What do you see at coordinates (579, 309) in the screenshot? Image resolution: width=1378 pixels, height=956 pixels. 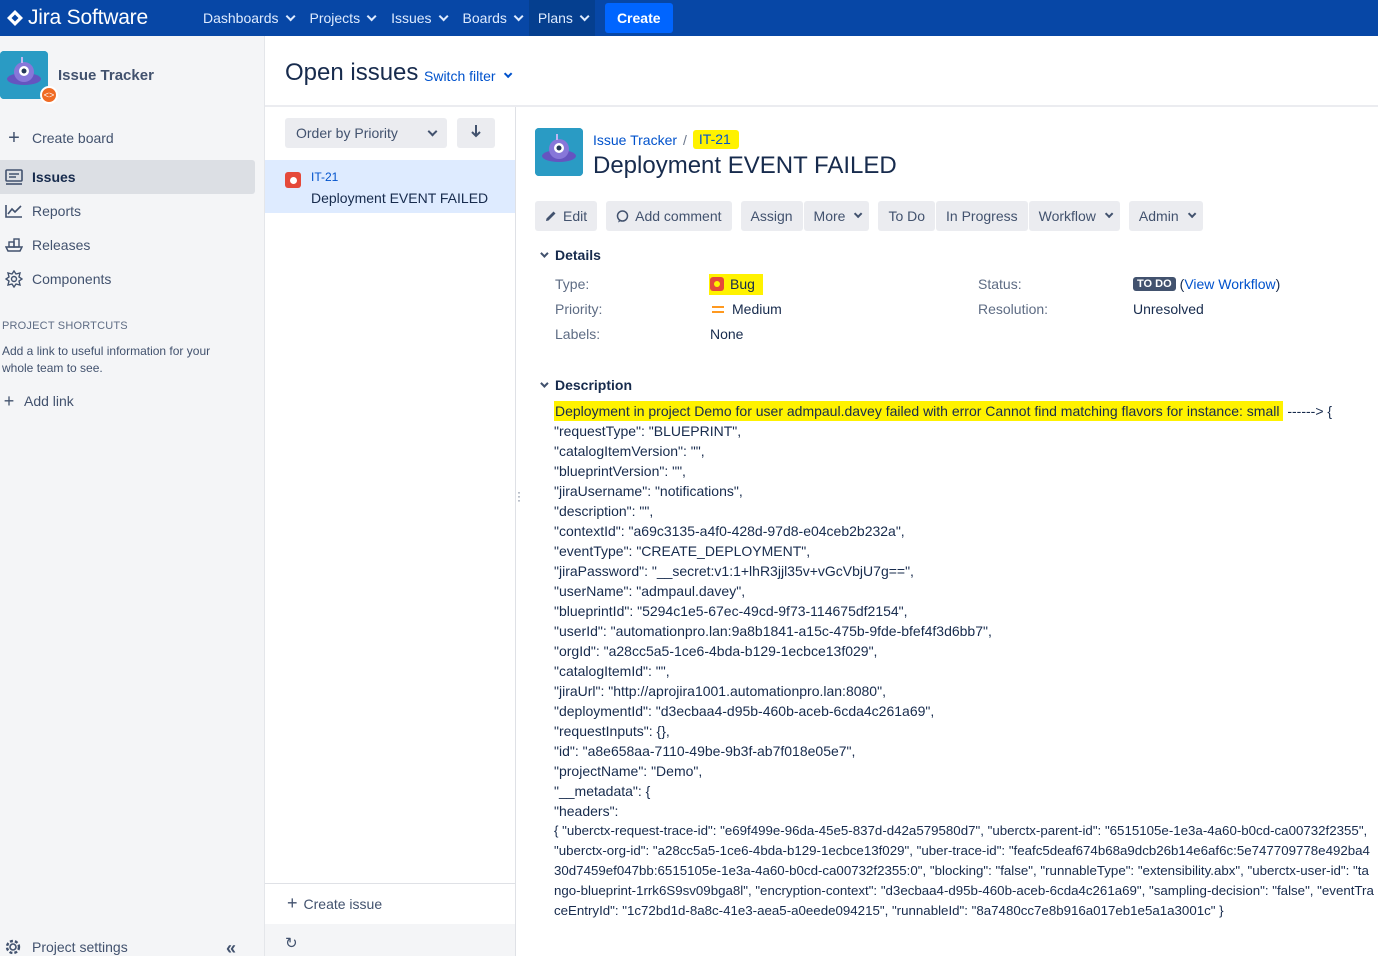 I see `priority-label: Priority:` at bounding box center [579, 309].